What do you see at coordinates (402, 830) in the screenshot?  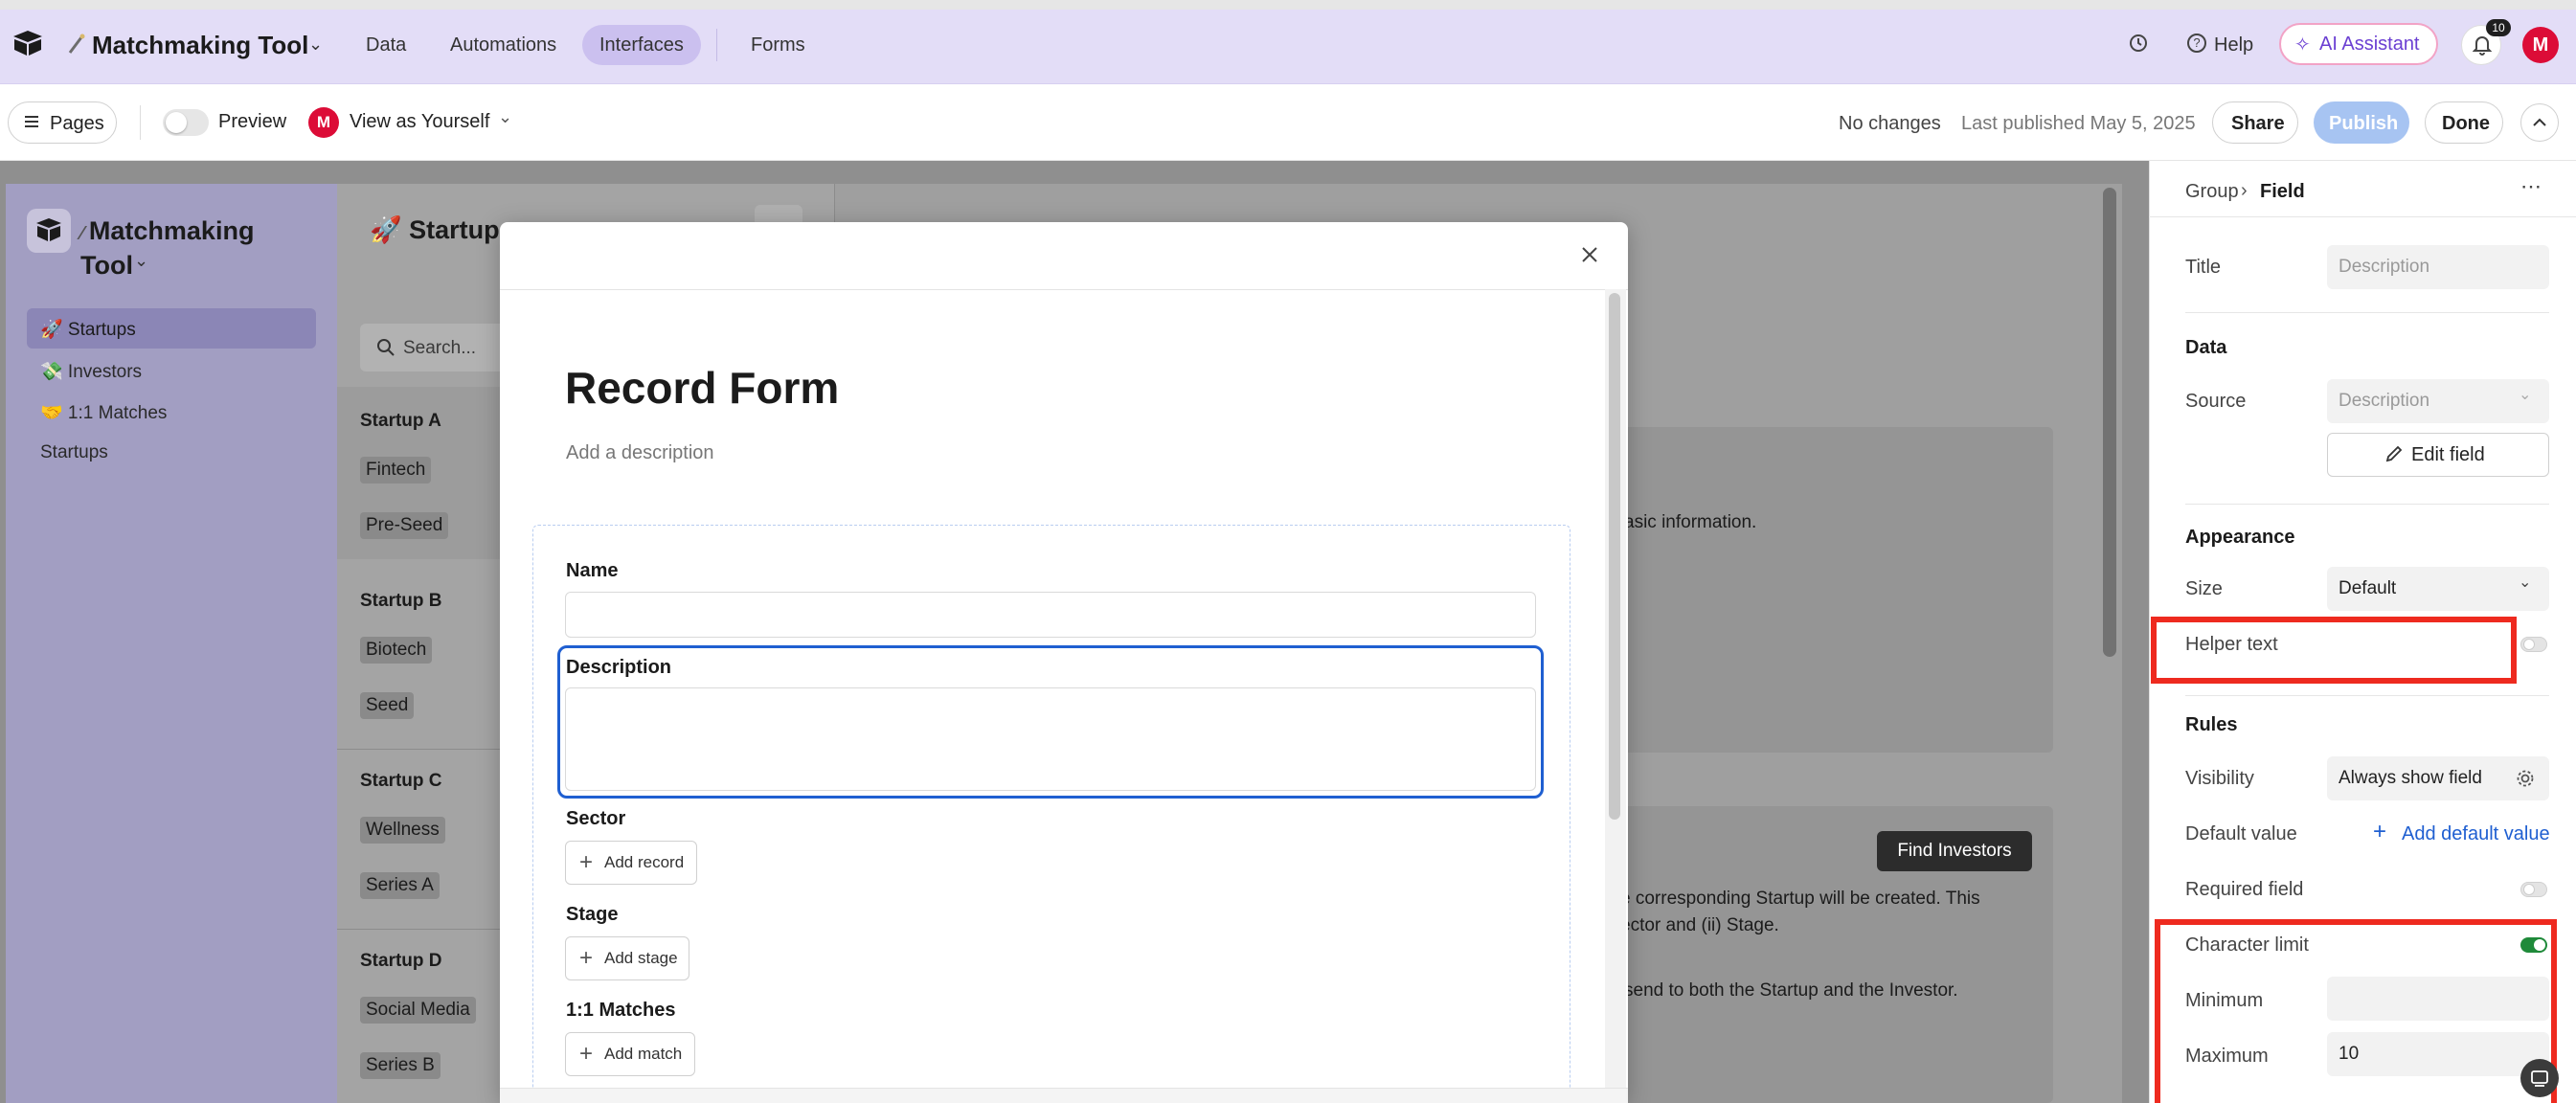 I see `list-item-c-sector: Wellness` at bounding box center [402, 830].